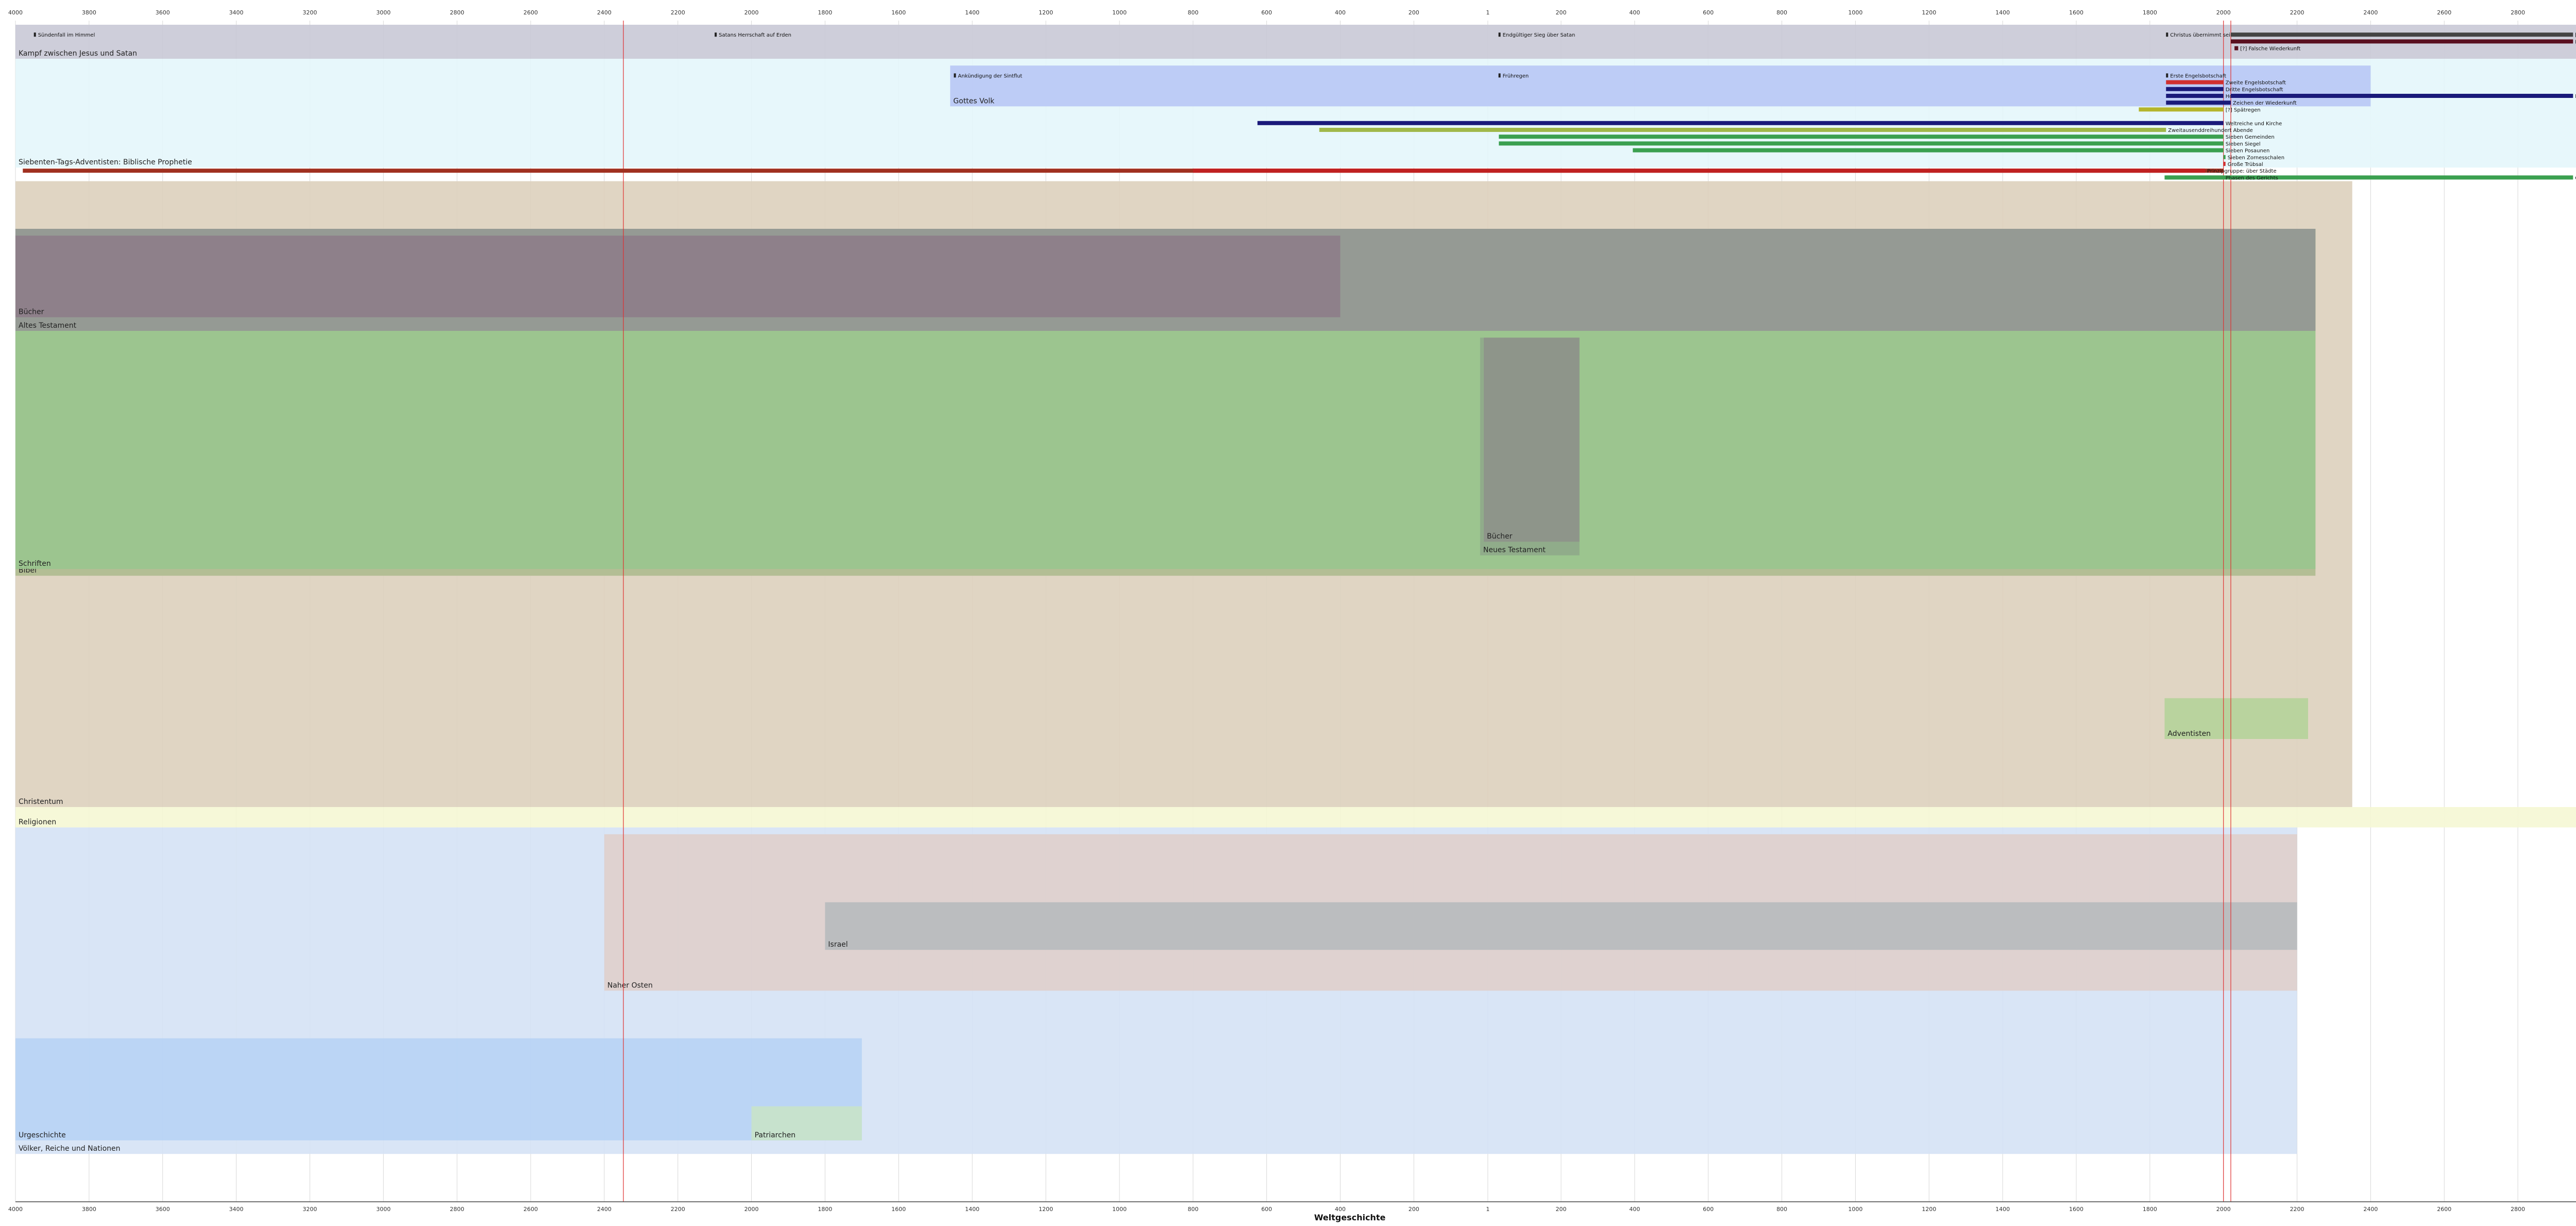 This screenshot has width=2576, height=1226. Describe the element at coordinates (2076, 12) in the screenshot. I see `tick-label-top: 1600` at that location.